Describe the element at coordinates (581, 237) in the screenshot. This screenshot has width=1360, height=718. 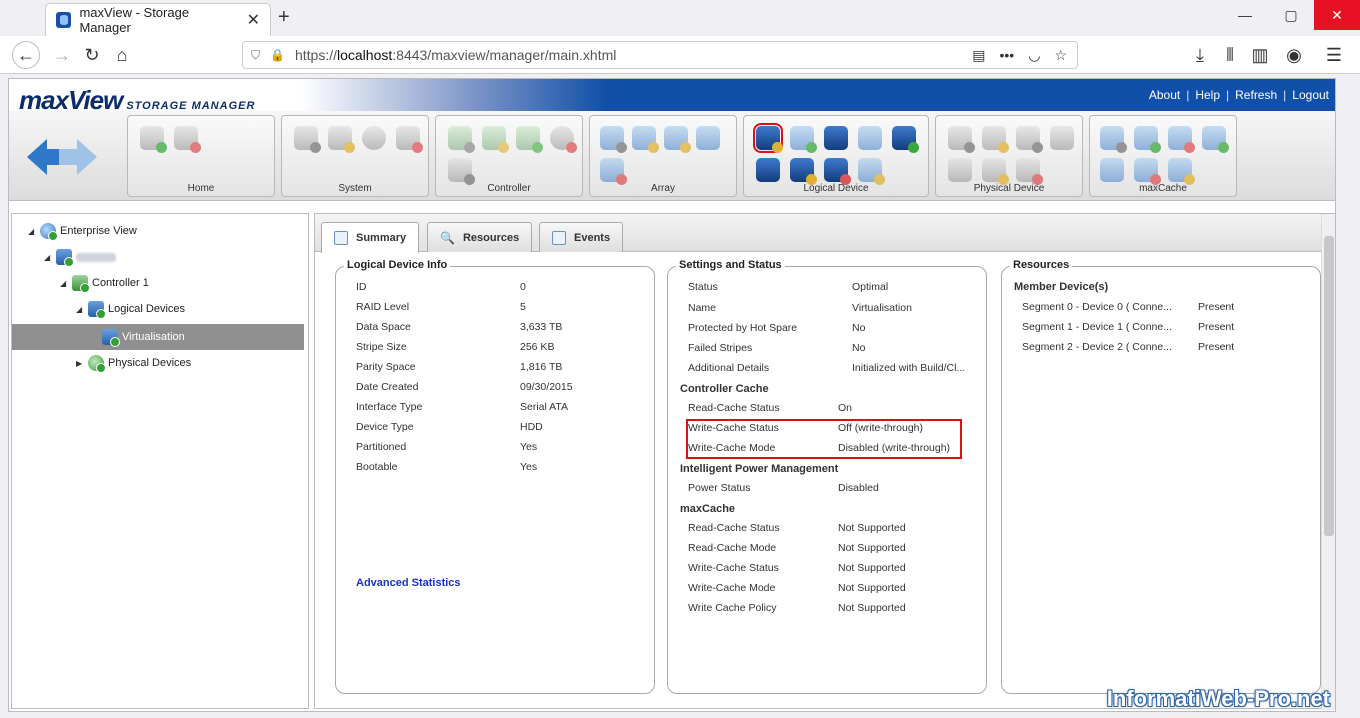
I see `tab-events: Events` at that location.